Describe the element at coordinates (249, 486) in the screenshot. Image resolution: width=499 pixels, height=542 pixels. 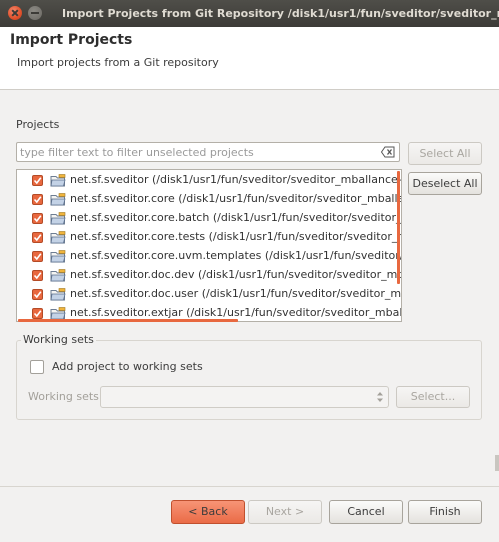
I see `footer-separator` at that location.